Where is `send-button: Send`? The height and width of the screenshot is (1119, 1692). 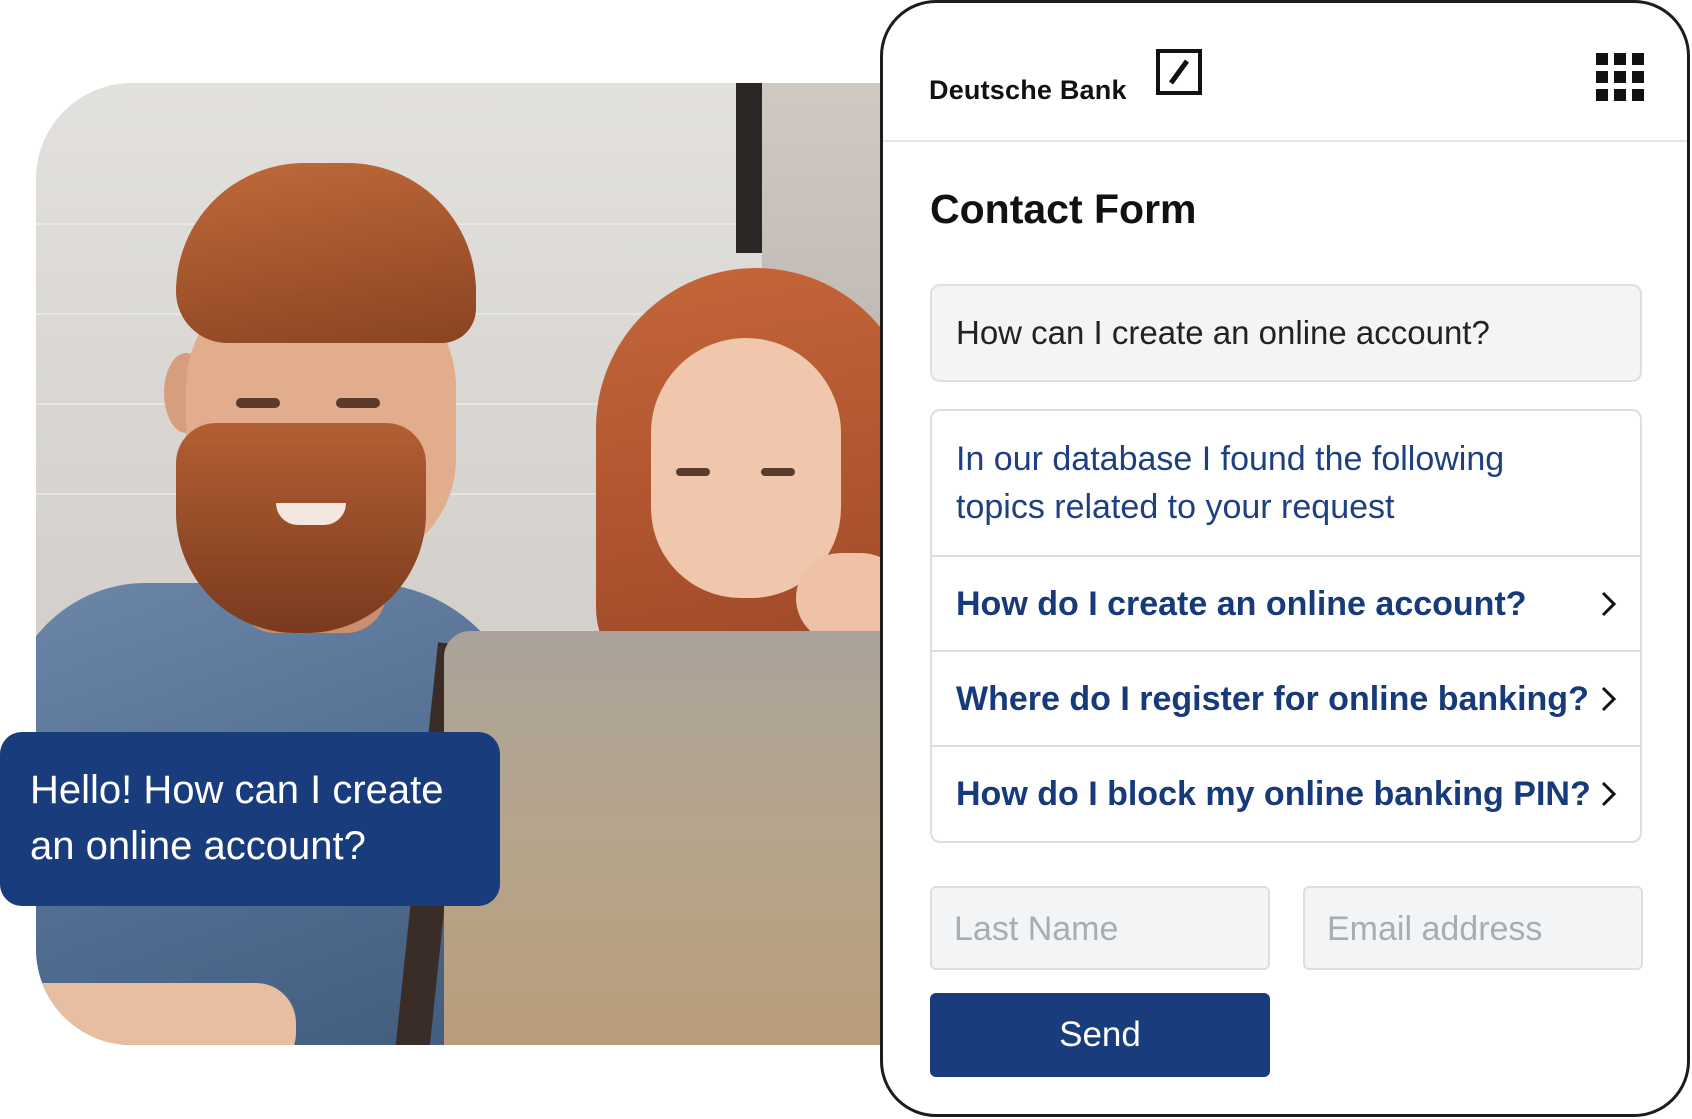
send-button: Send is located at coordinates (1100, 1035).